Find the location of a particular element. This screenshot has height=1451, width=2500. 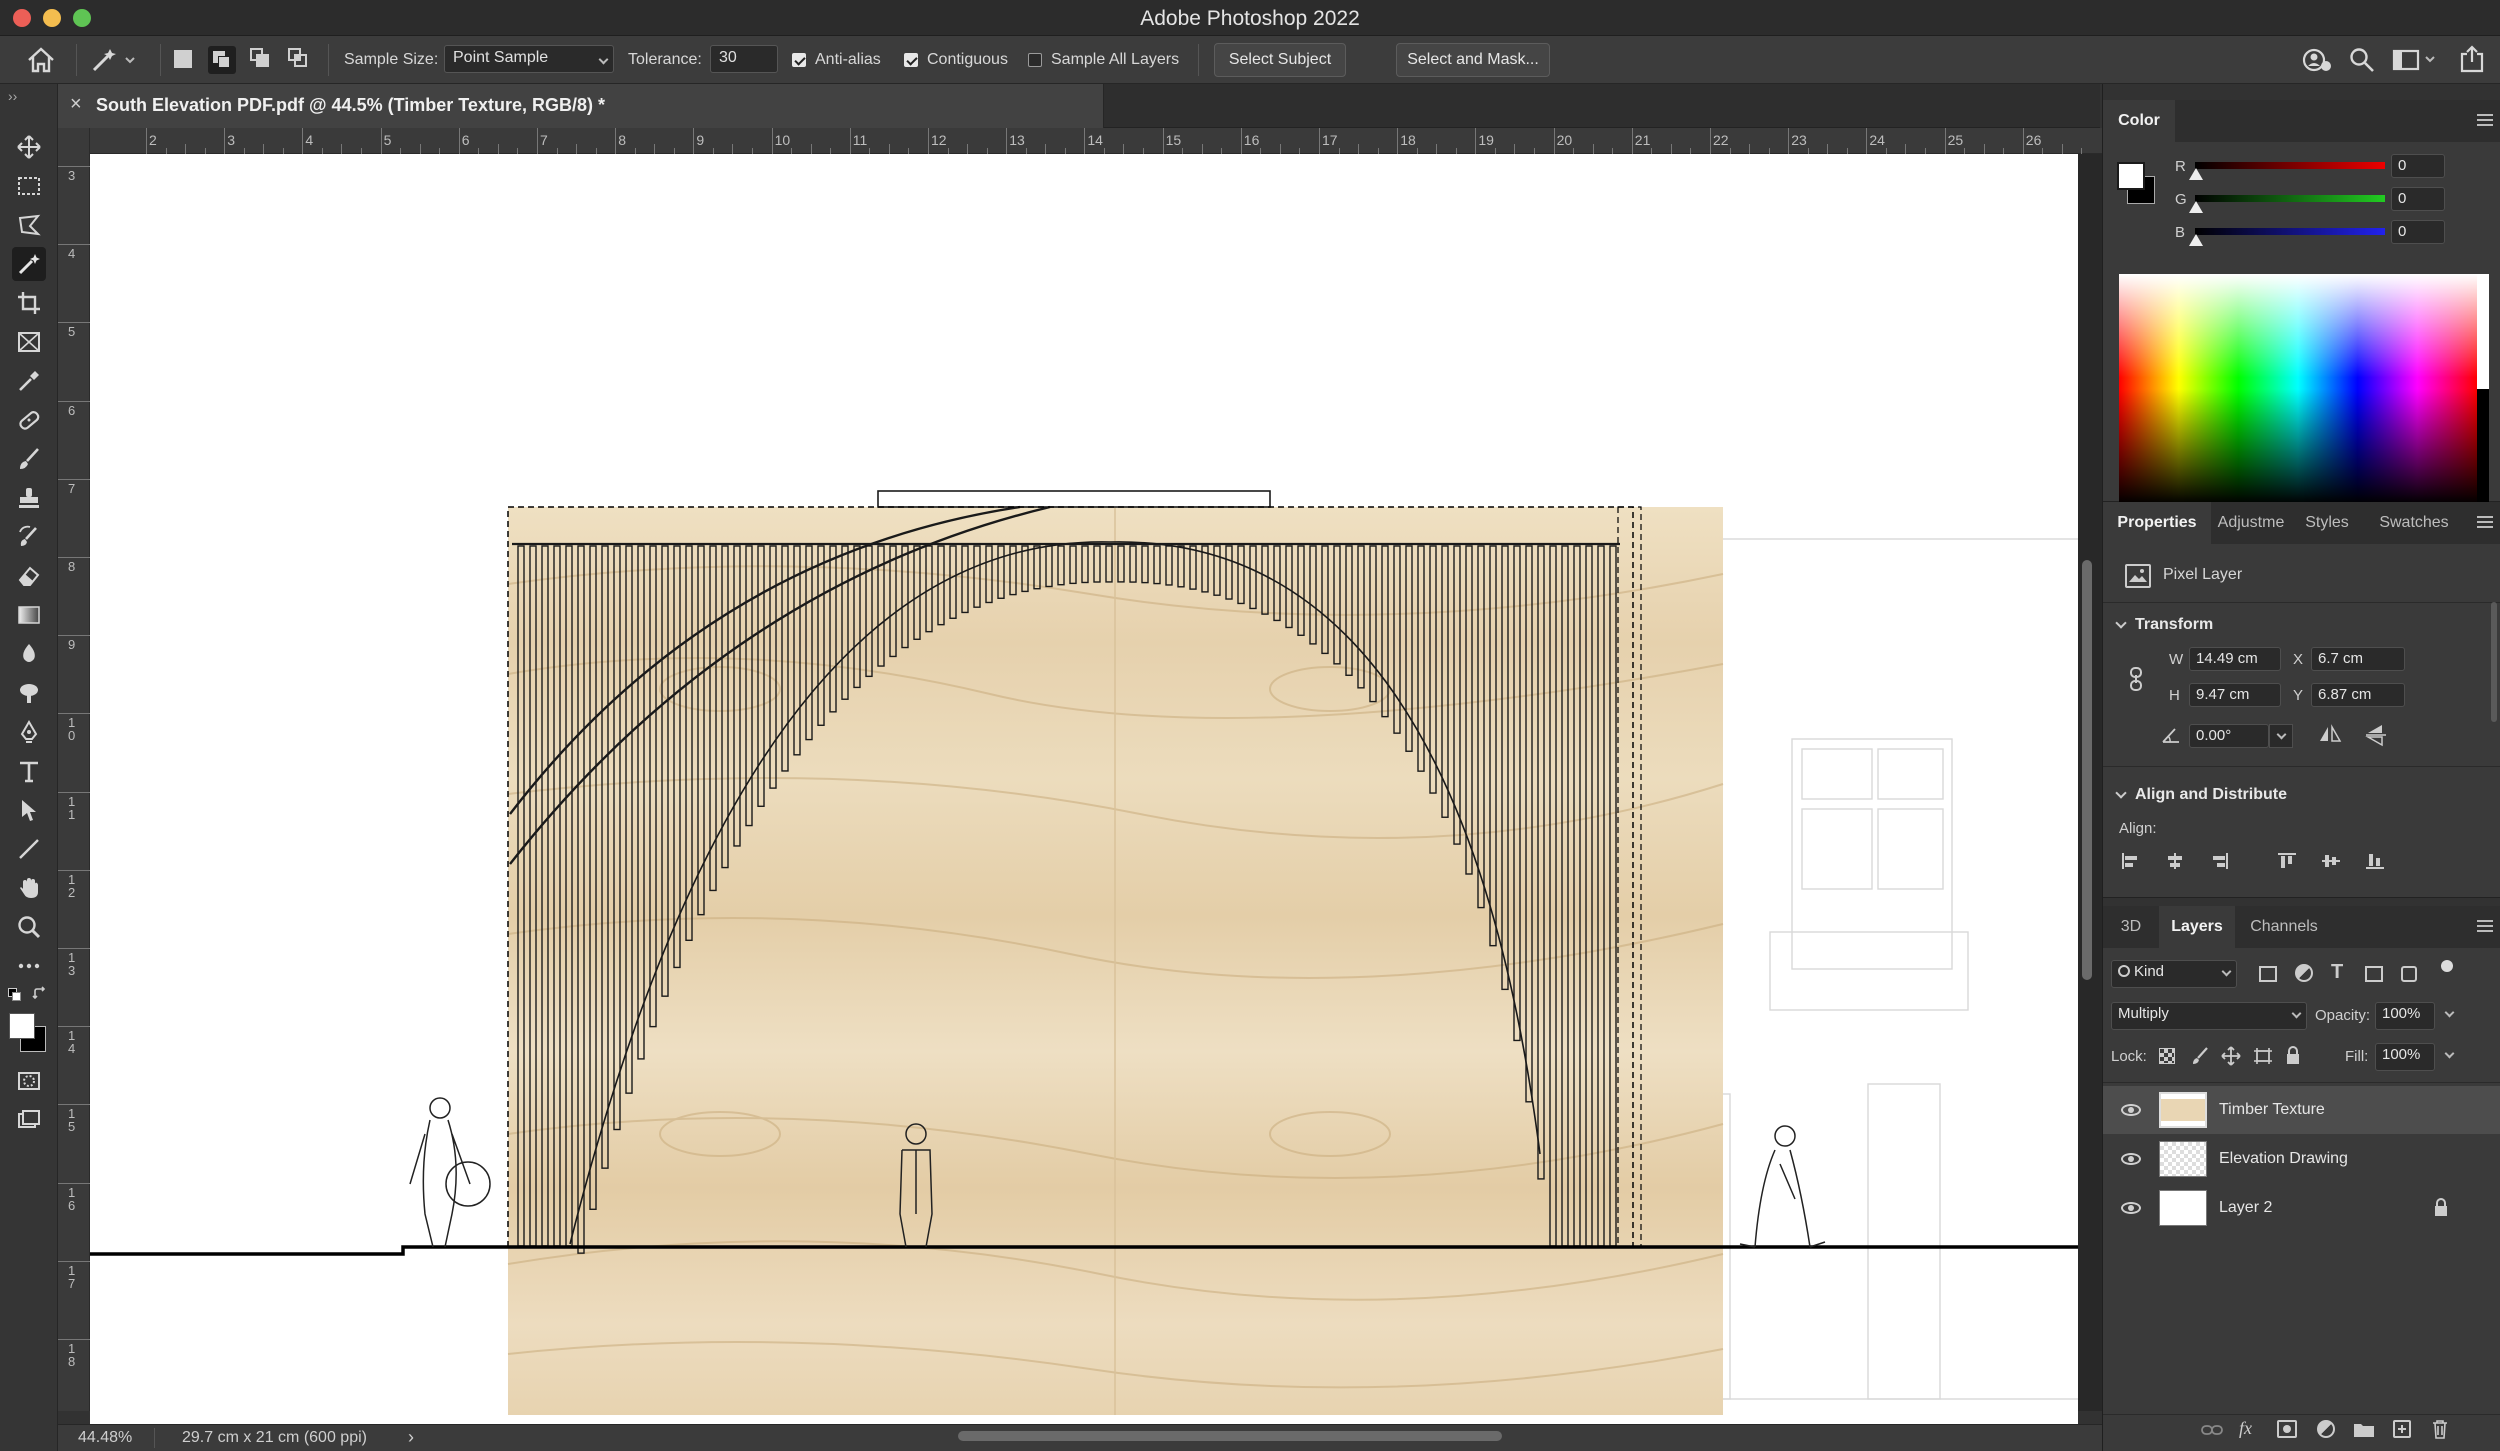

workspace-switcher-icon is located at coordinates (2416, 60).